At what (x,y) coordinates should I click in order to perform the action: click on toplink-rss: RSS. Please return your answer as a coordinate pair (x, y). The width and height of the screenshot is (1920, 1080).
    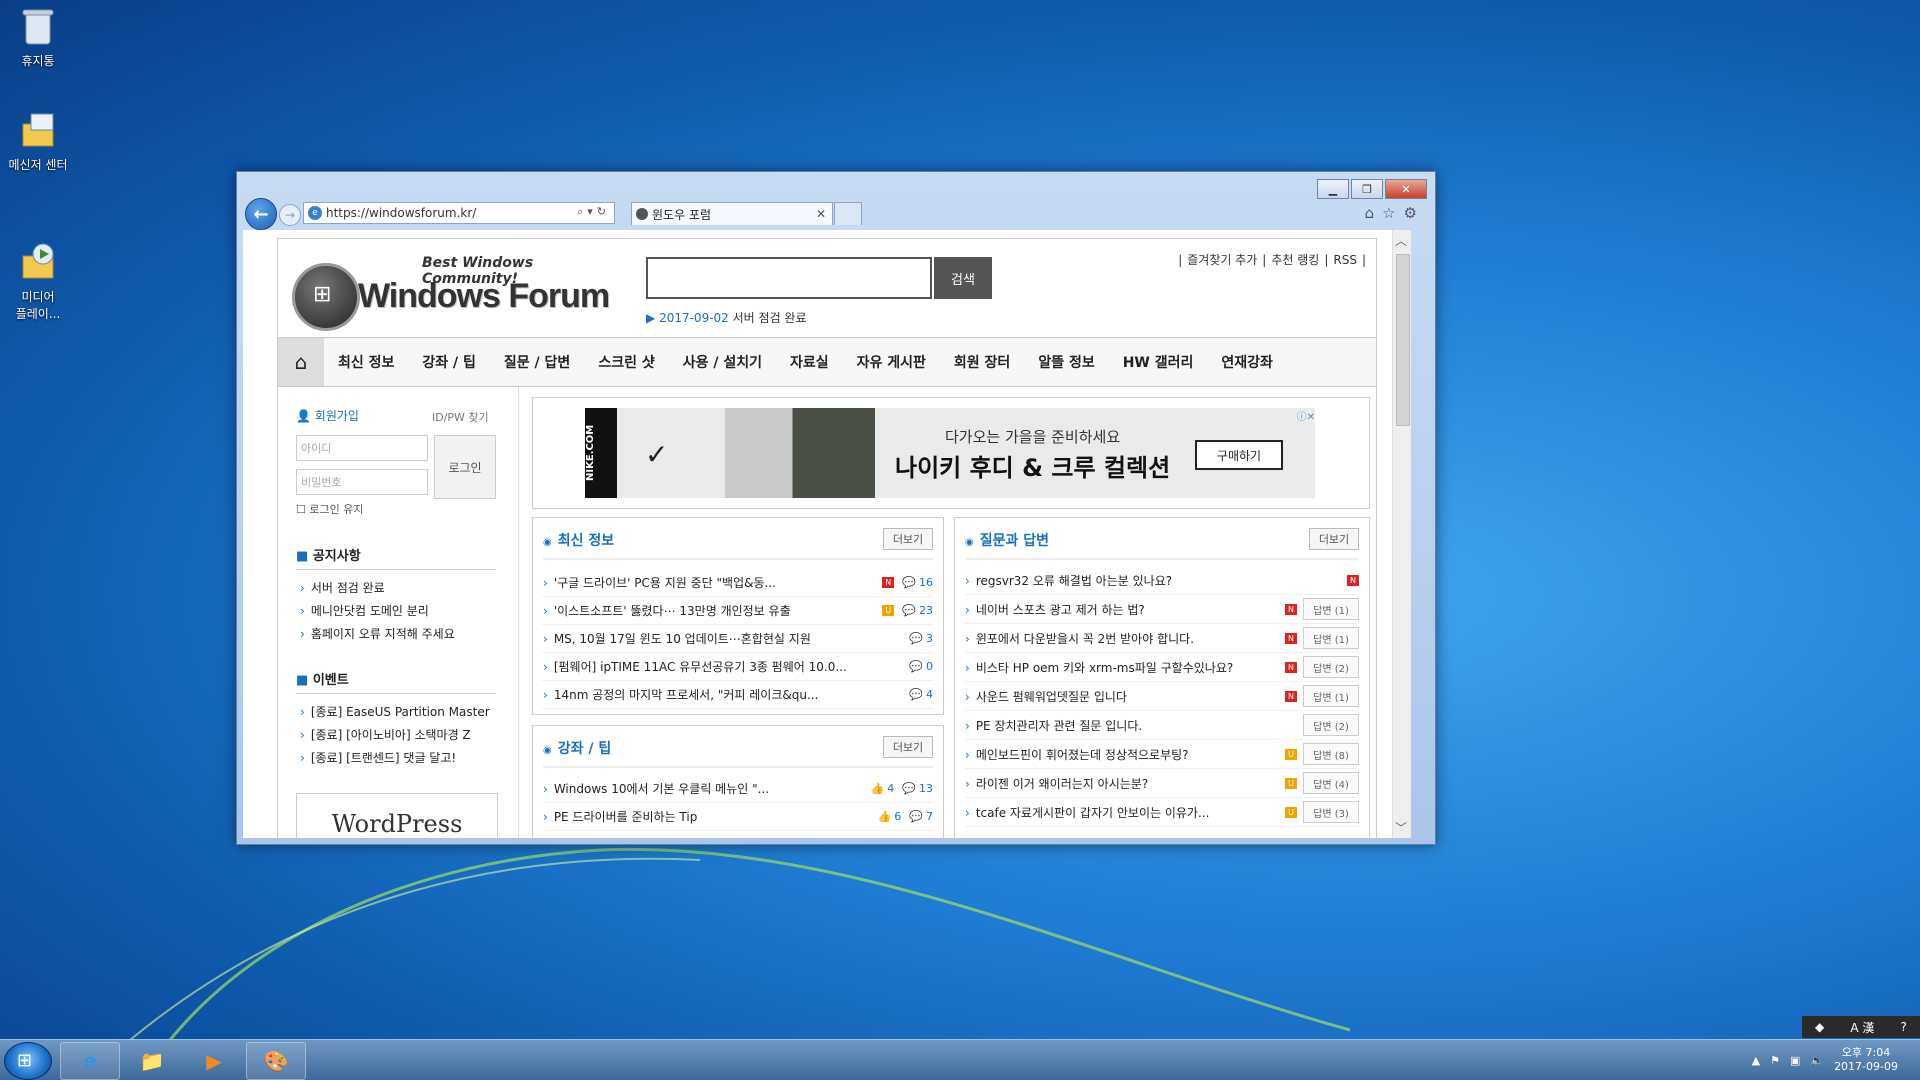
    Looking at the image, I should click on (1345, 260).